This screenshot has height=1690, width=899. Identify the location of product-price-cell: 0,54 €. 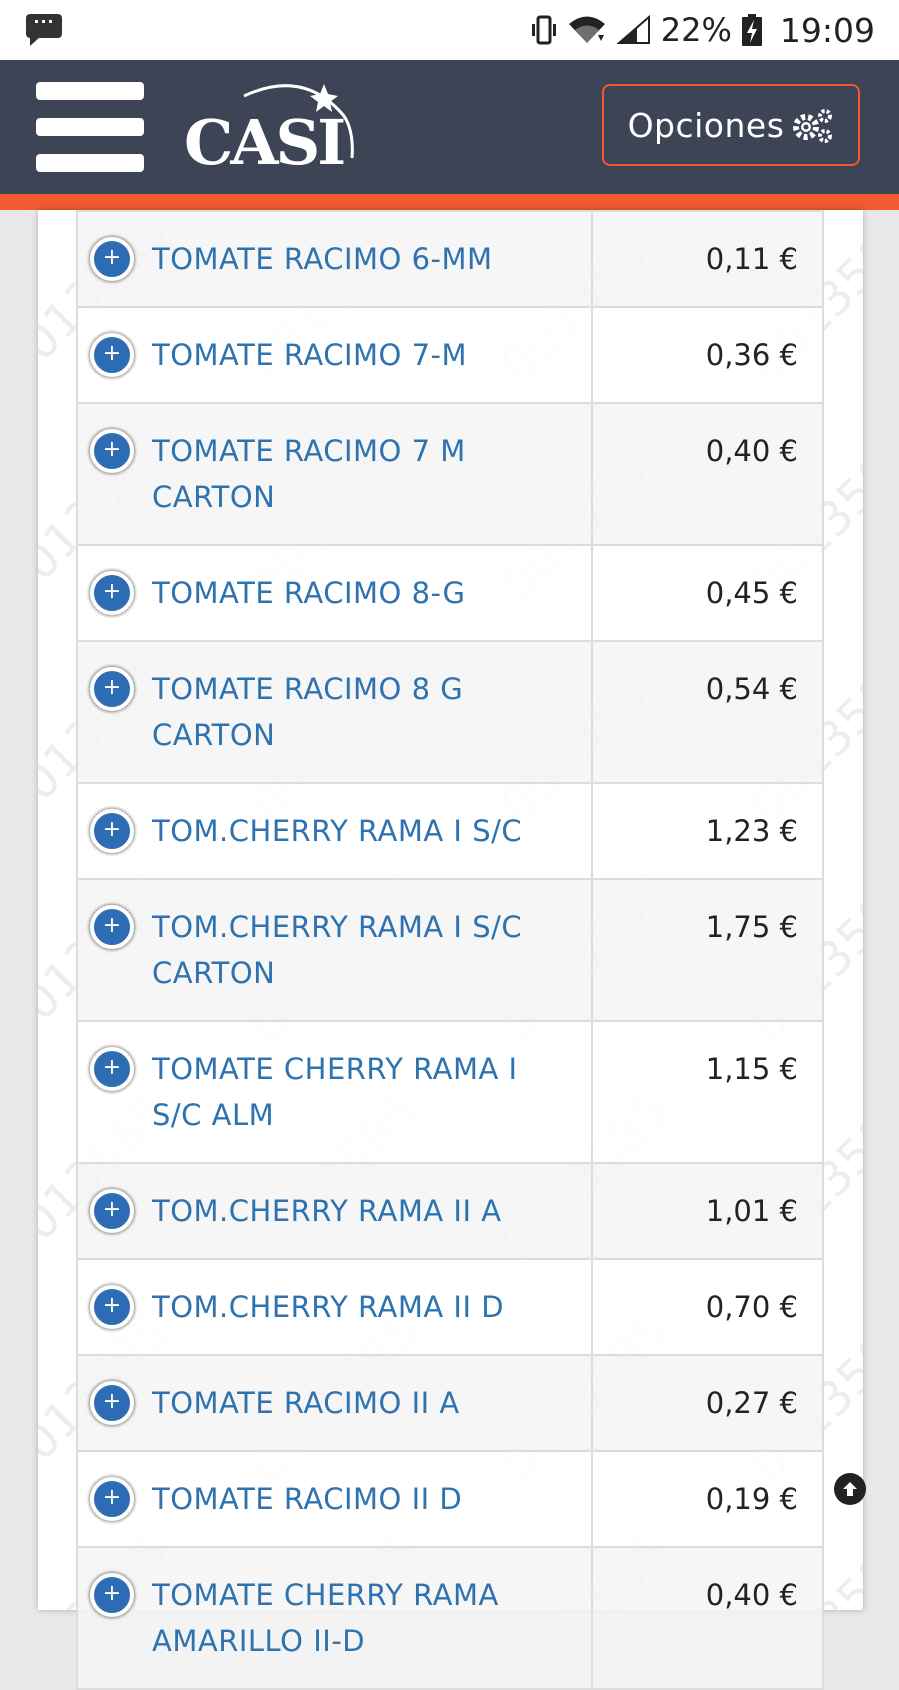
(707, 712).